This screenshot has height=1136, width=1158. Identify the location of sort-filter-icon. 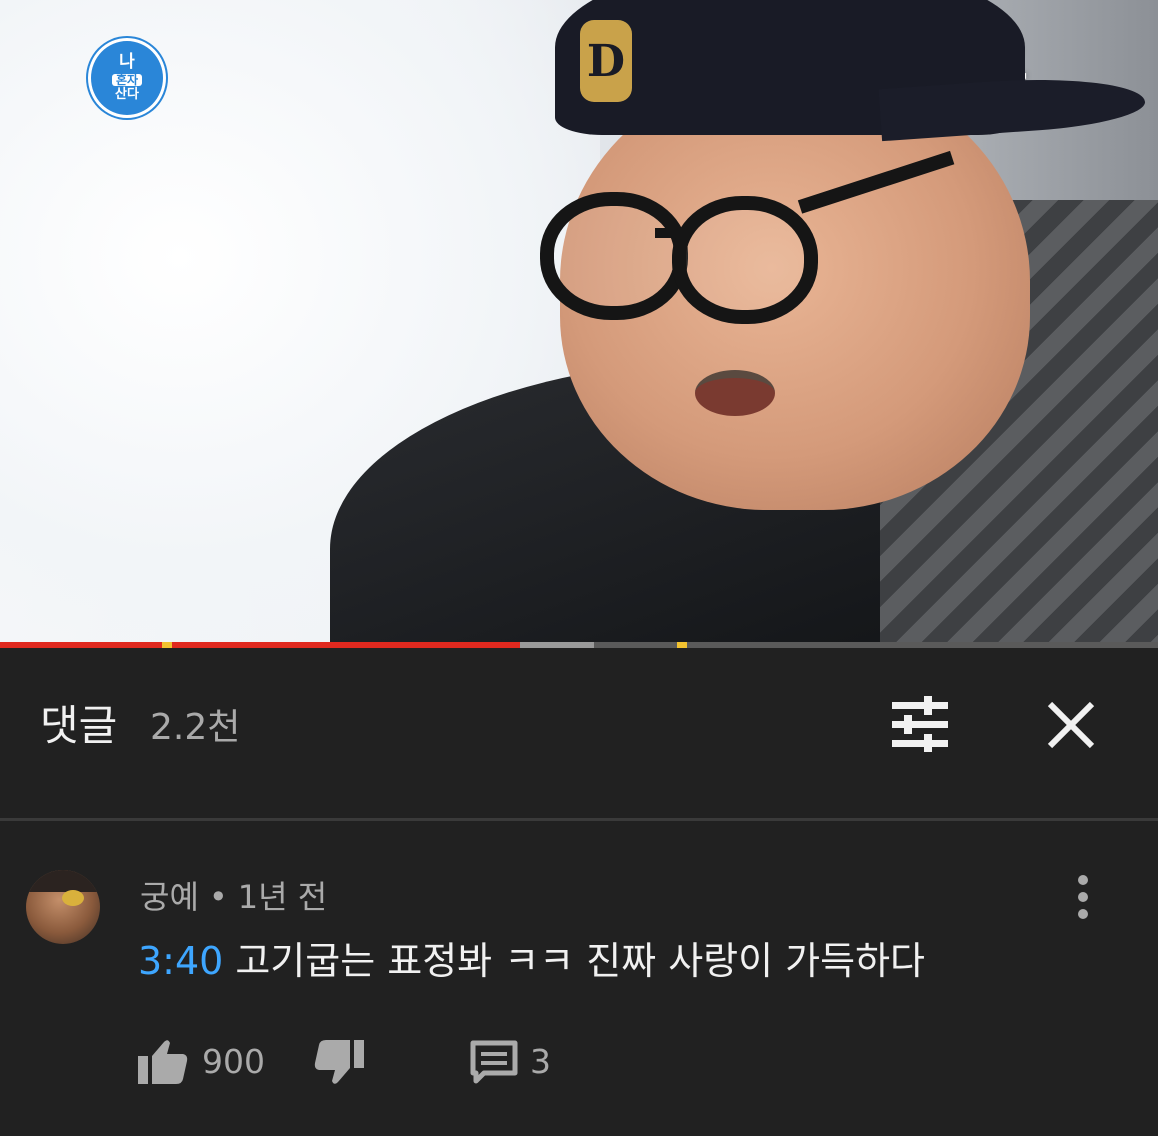
(920, 724).